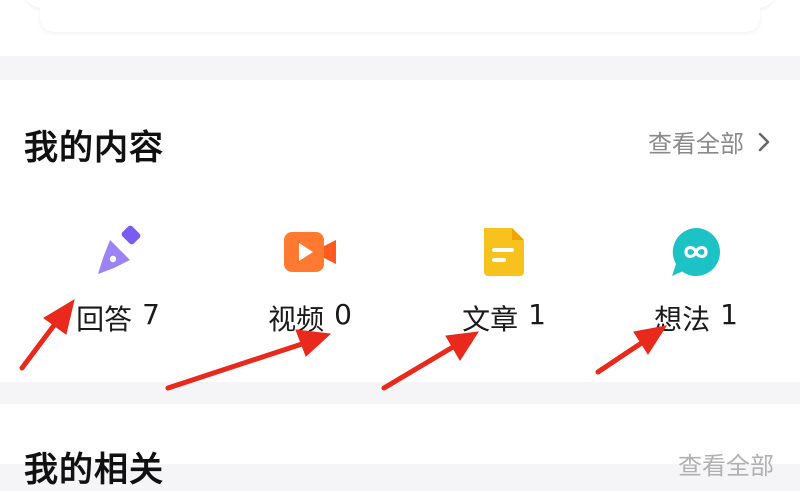 This screenshot has width=800, height=491. What do you see at coordinates (696, 281) in the screenshot?
I see `content-item-thoughts: 想法 1` at bounding box center [696, 281].